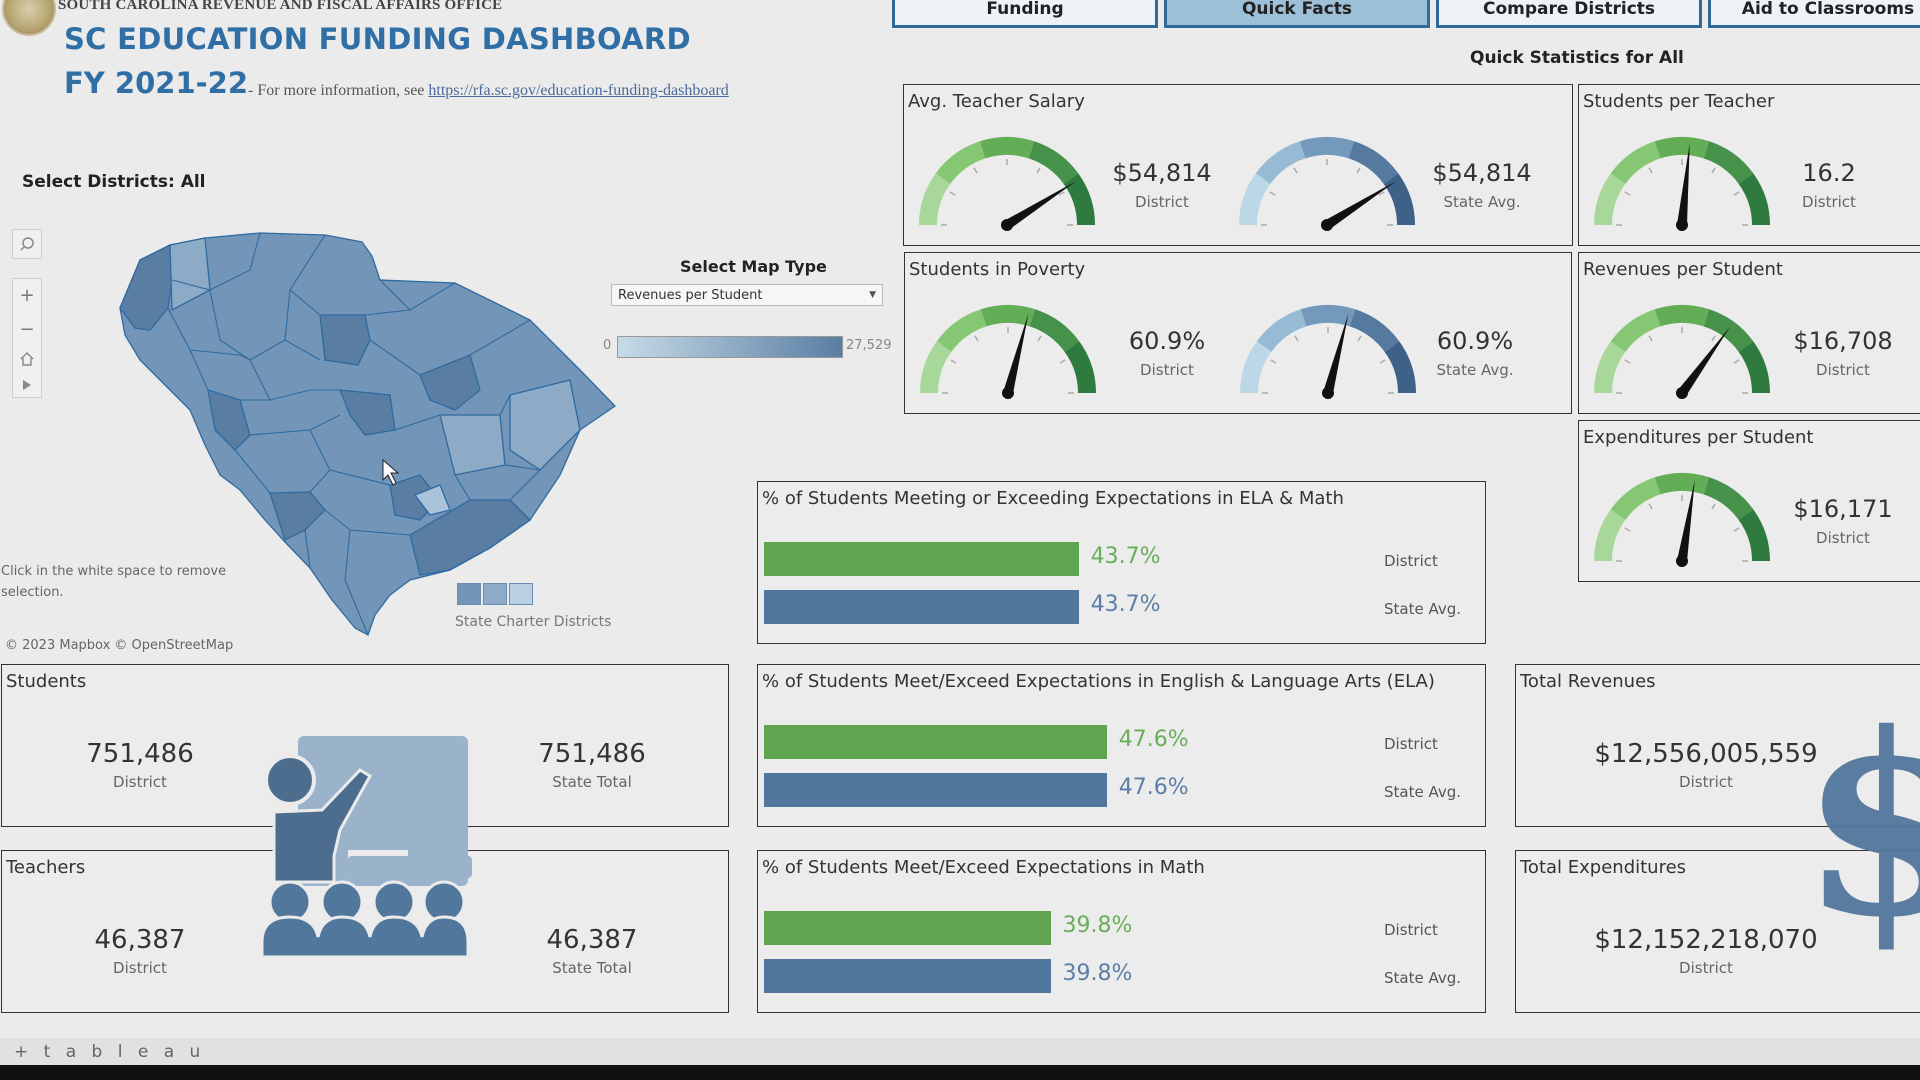 The height and width of the screenshot is (1080, 1920). I want to click on rfa-seal-logo, so click(29, 18).